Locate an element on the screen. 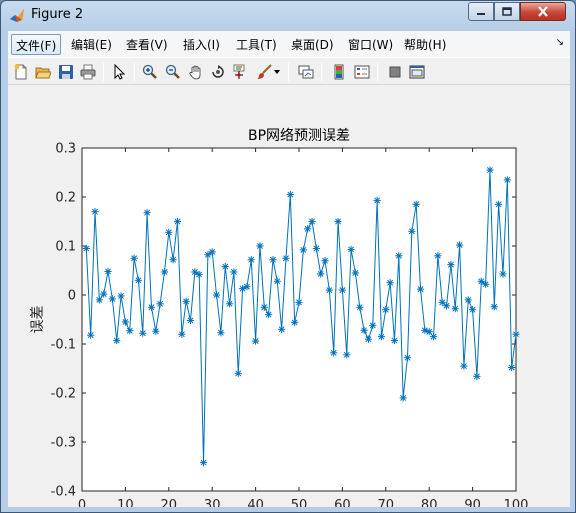  print-button is located at coordinates (88, 72).